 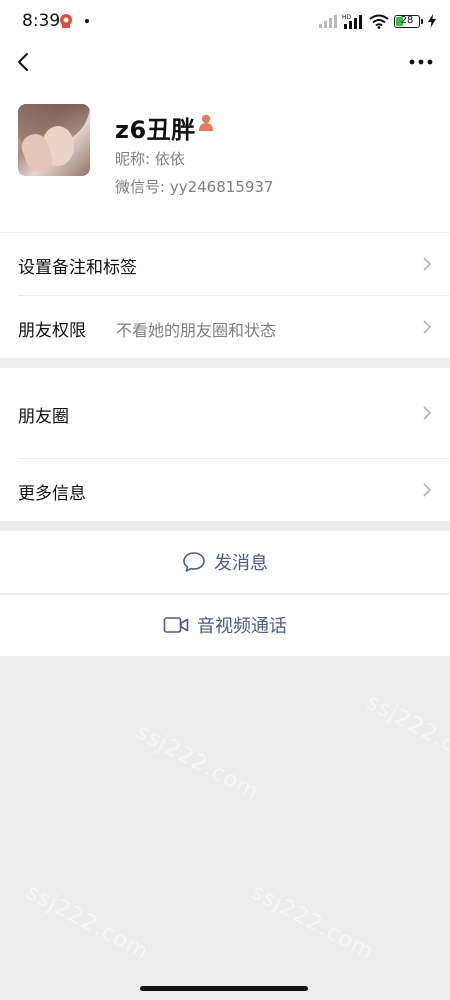 I want to click on status-indicators: HD 28, so click(x=377, y=21).